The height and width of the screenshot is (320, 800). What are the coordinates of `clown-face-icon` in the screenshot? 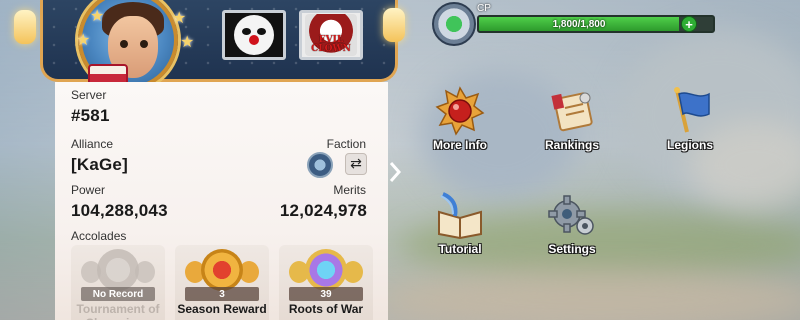 It's located at (254, 35).